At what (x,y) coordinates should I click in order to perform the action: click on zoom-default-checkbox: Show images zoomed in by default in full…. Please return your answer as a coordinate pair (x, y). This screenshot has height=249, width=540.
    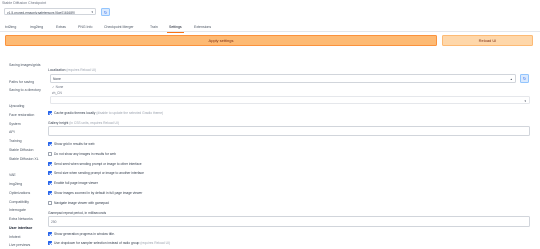
    Looking at the image, I should click on (95, 193).